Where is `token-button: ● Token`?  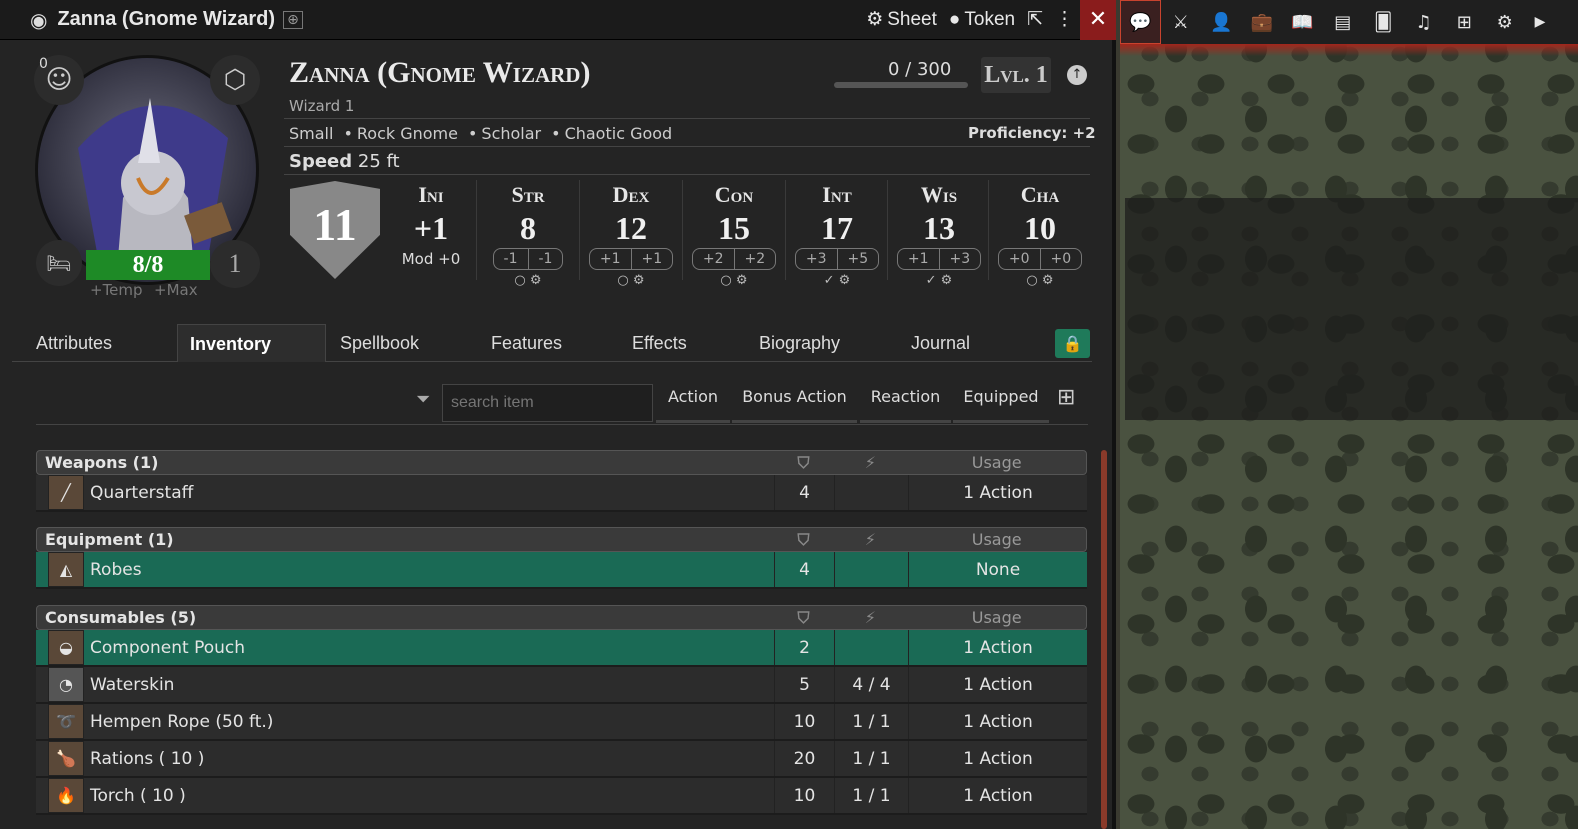
token-button: ● Token is located at coordinates (982, 20).